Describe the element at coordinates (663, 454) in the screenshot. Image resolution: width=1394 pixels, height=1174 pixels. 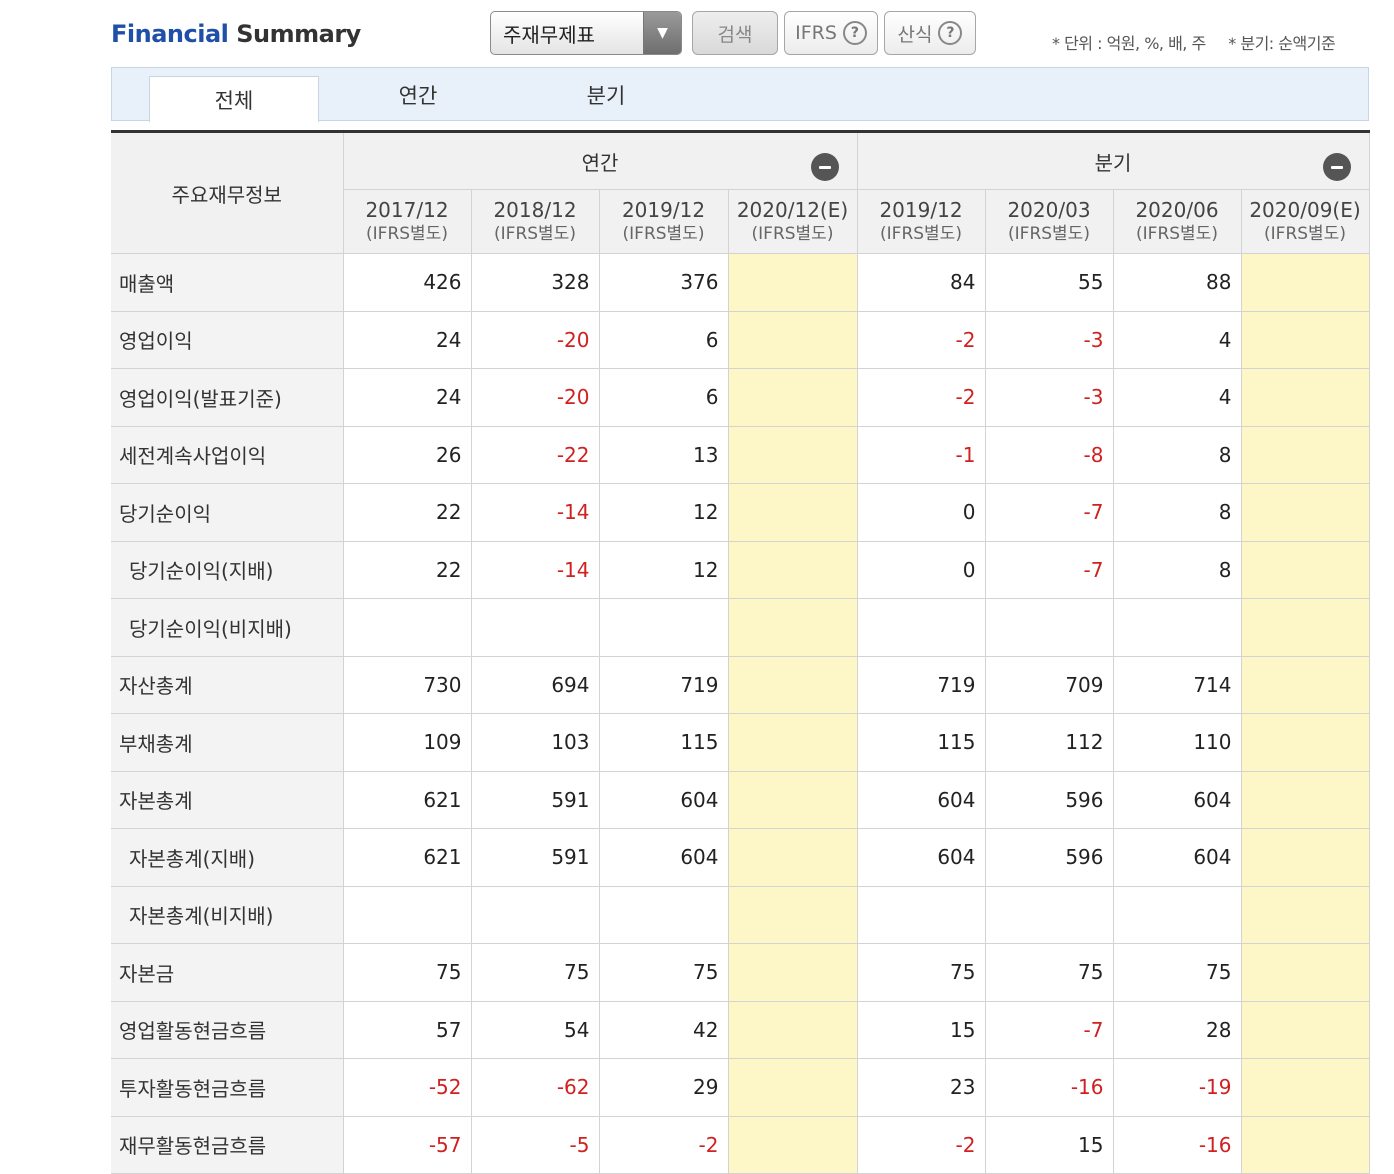
I see `value-cell: 13` at that location.